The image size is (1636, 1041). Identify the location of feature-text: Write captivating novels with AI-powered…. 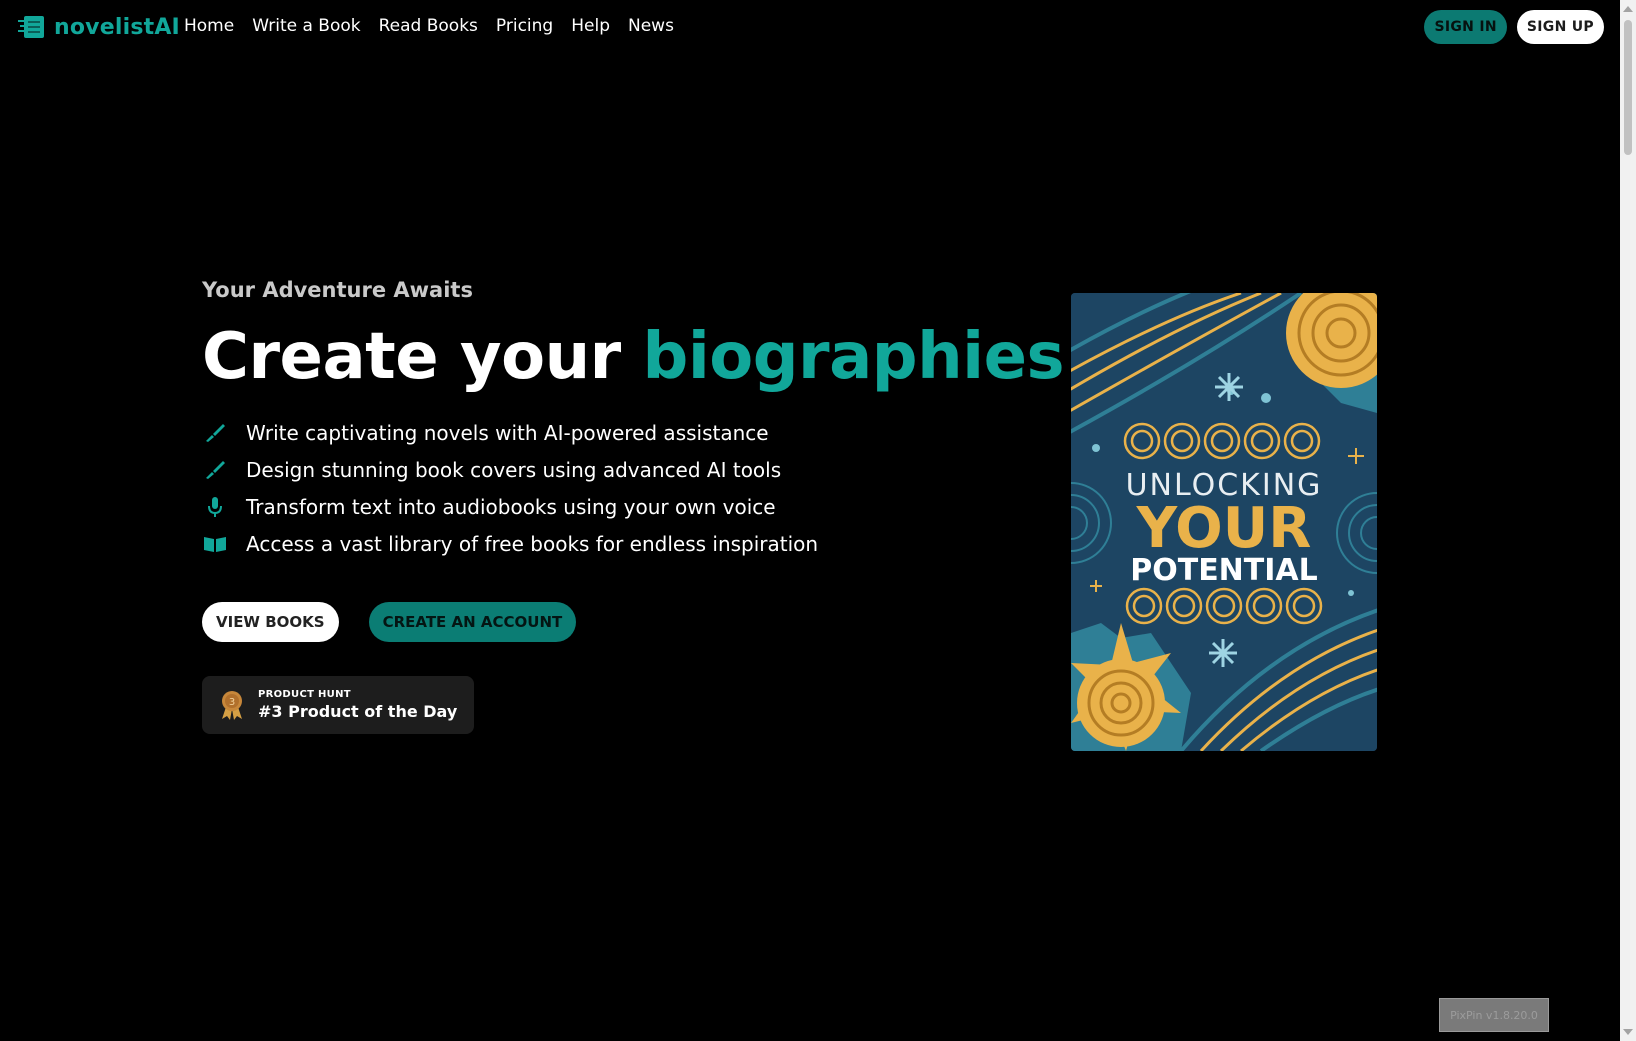
(507, 432).